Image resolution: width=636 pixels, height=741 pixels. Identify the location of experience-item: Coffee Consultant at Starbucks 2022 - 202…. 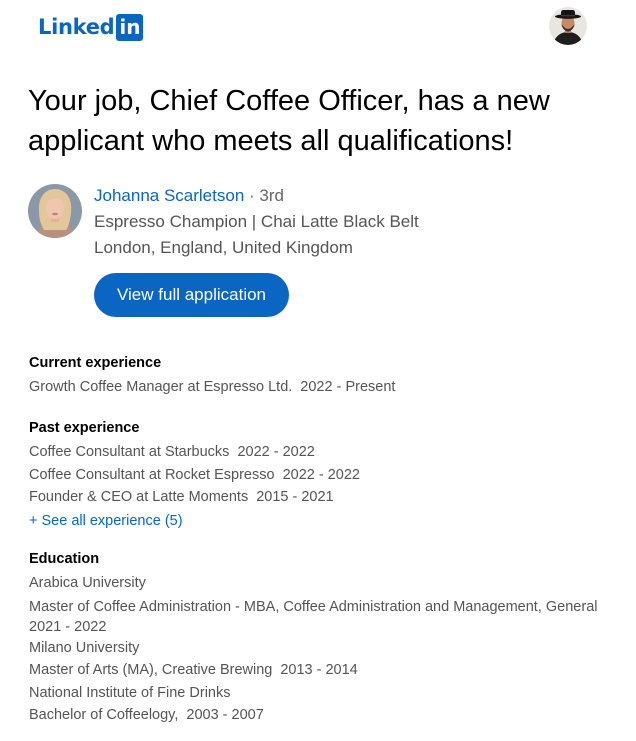
(319, 452).